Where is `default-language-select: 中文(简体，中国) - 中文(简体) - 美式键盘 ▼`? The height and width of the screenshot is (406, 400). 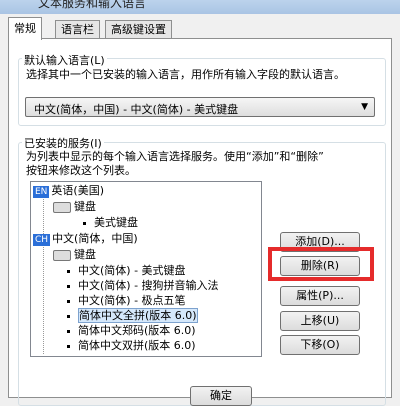
default-language-select: 中文(简体，中国) - 中文(简体) - 美式键盘 ▼ is located at coordinates (200, 107).